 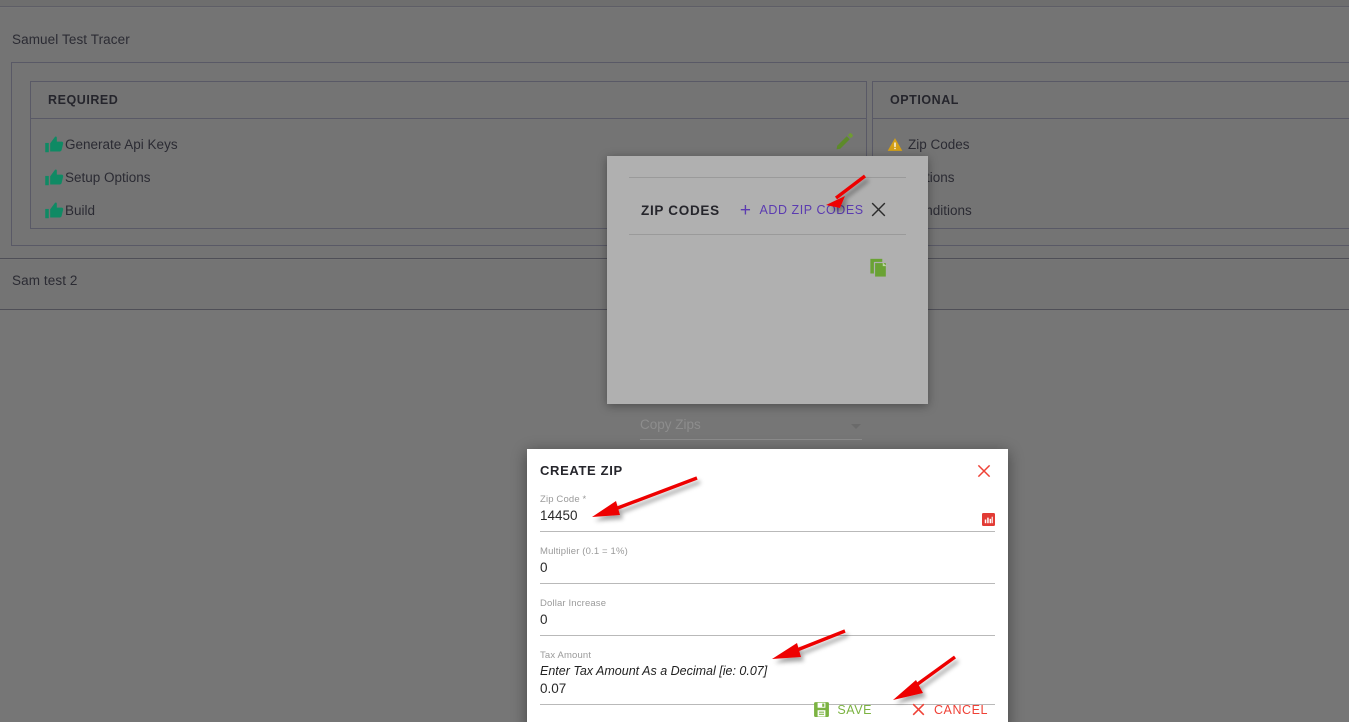 I want to click on save-button: SAVE, so click(x=842, y=709).